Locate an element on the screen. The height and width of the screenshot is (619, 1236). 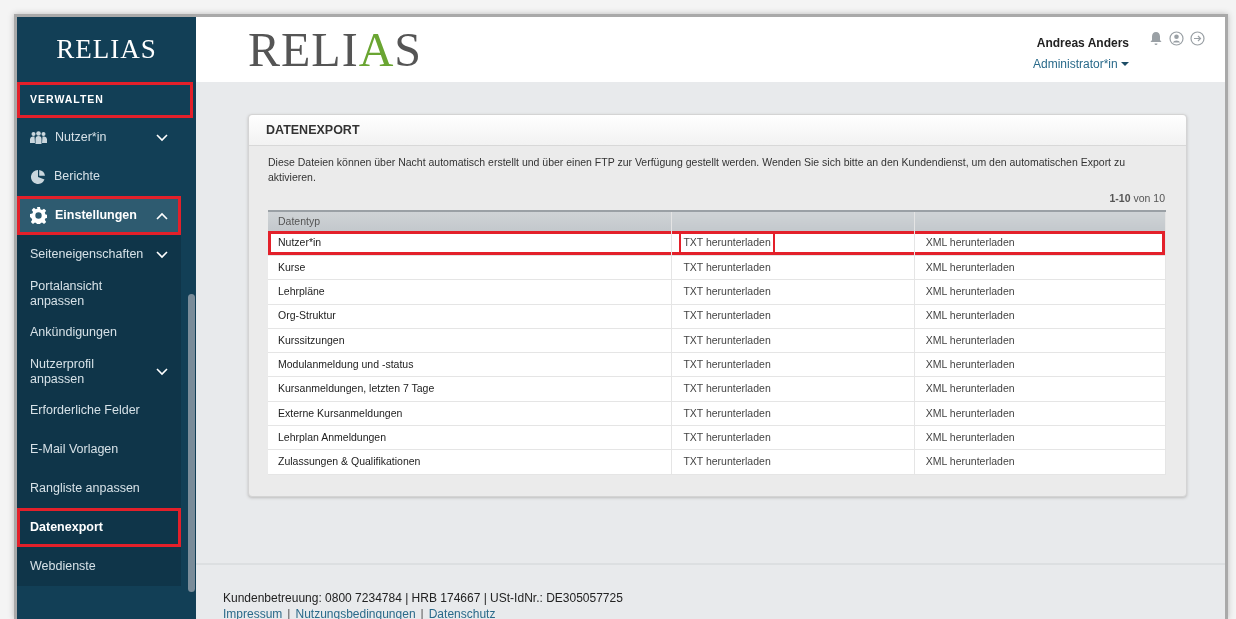
sidebar-item: Einstellungen is located at coordinates (99, 215).